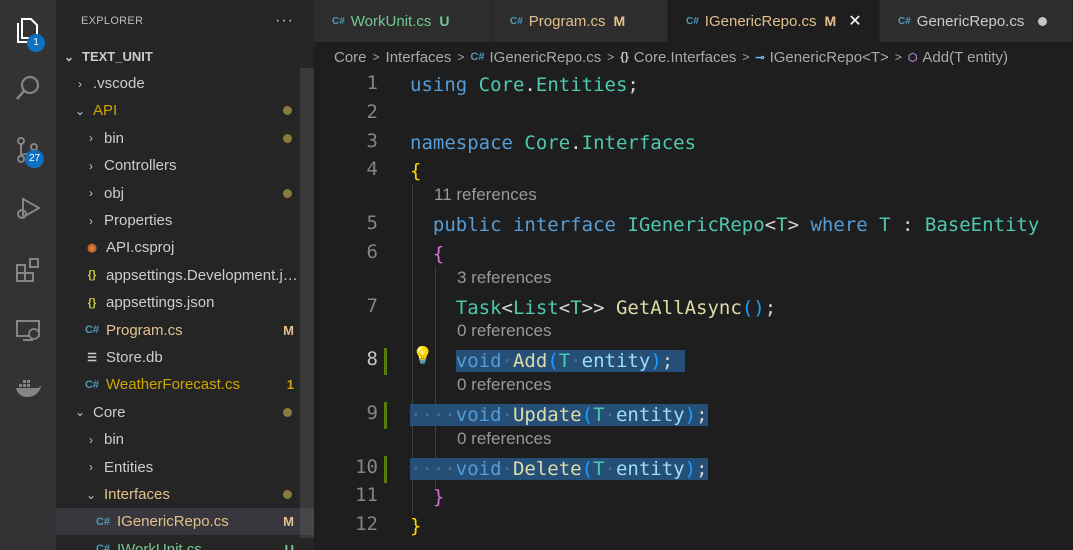  I want to click on close-icon: ✕, so click(854, 21).